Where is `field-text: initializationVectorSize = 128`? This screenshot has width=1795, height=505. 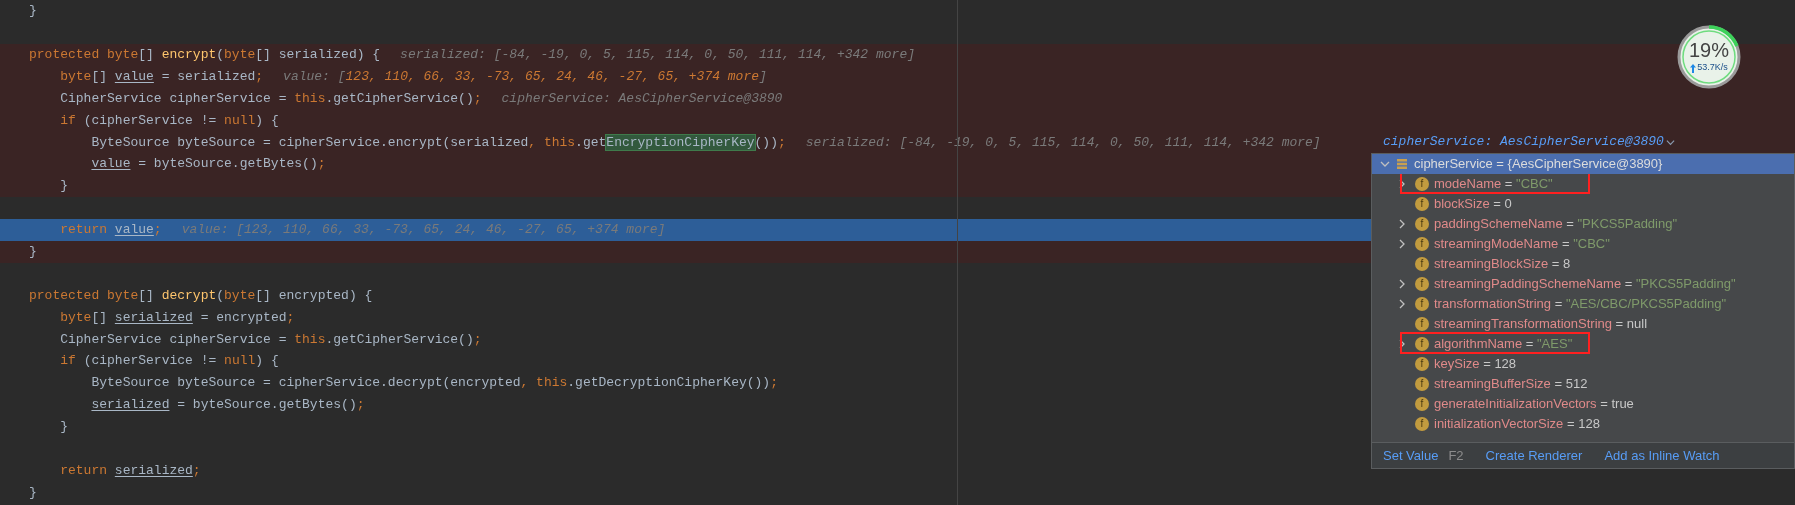
field-text: initializationVectorSize = 128 is located at coordinates (1517, 424).